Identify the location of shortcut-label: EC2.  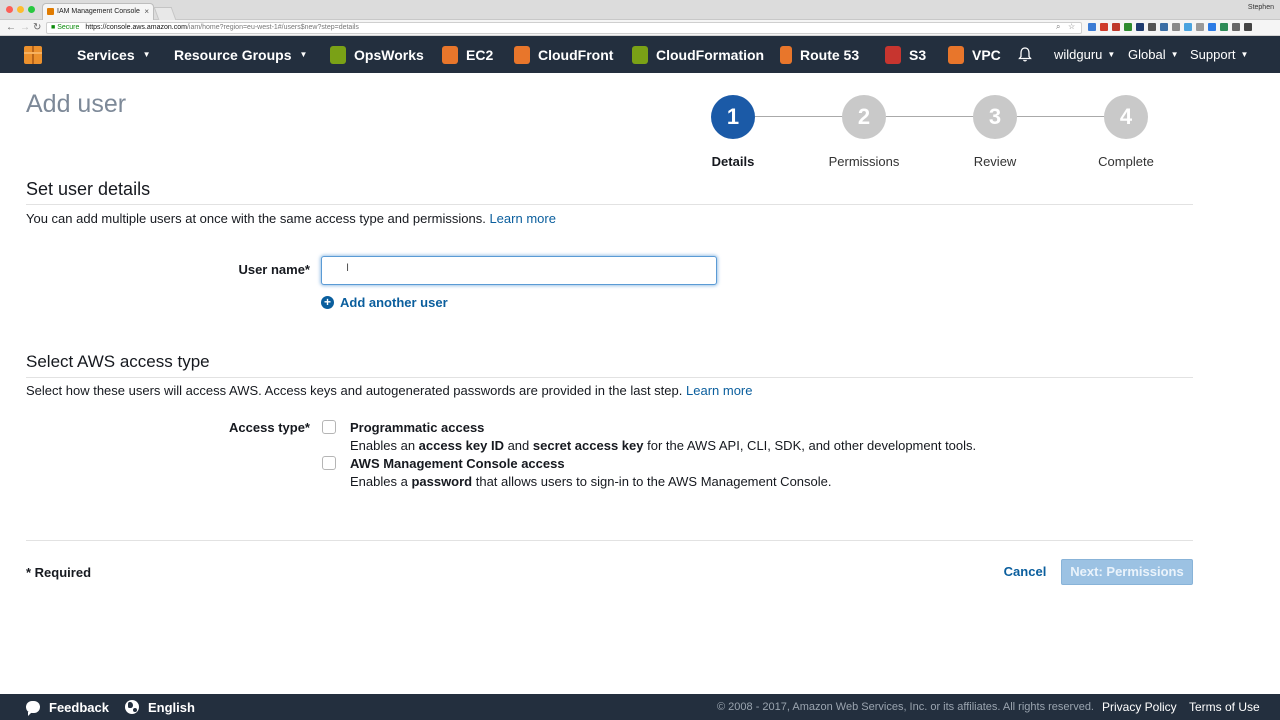
(480, 54).